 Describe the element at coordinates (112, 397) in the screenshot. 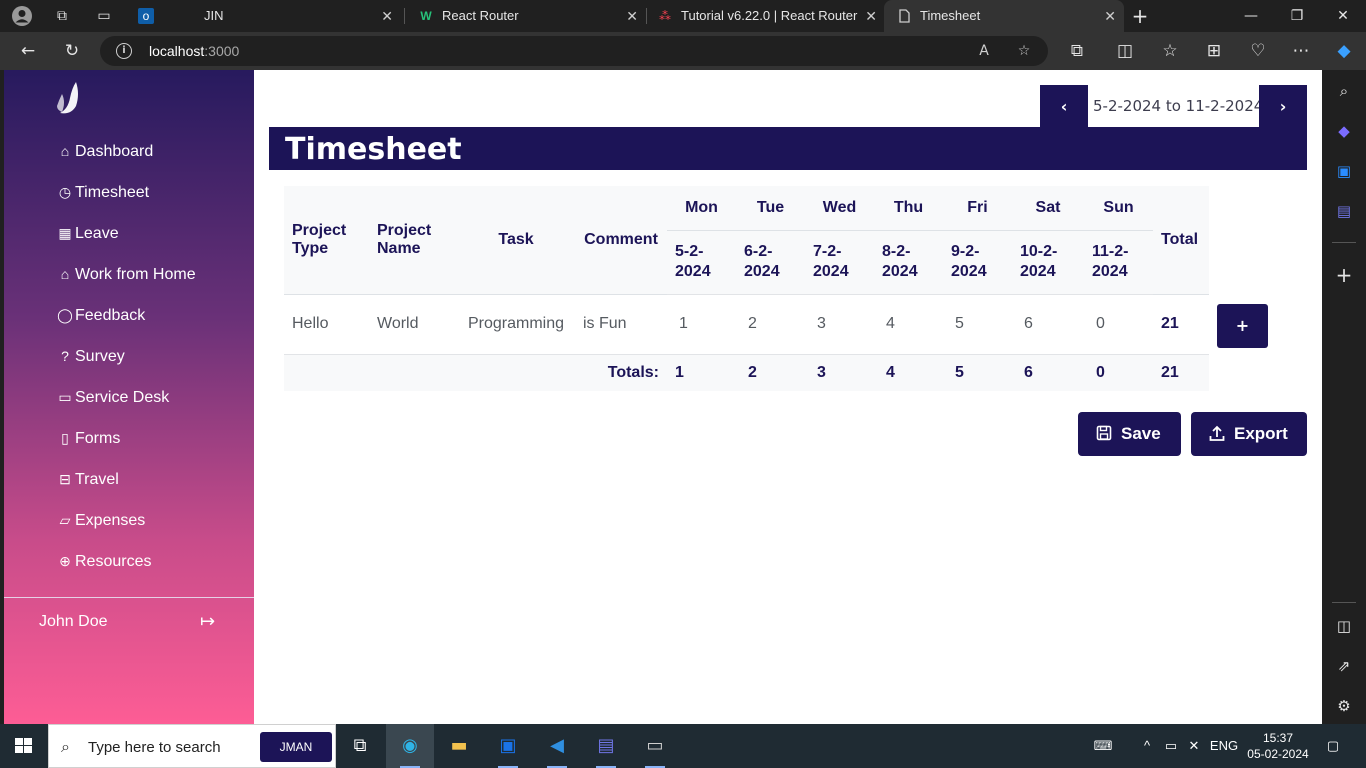

I see `sidebar-item-service-desk: ▭ Service Desk` at that location.